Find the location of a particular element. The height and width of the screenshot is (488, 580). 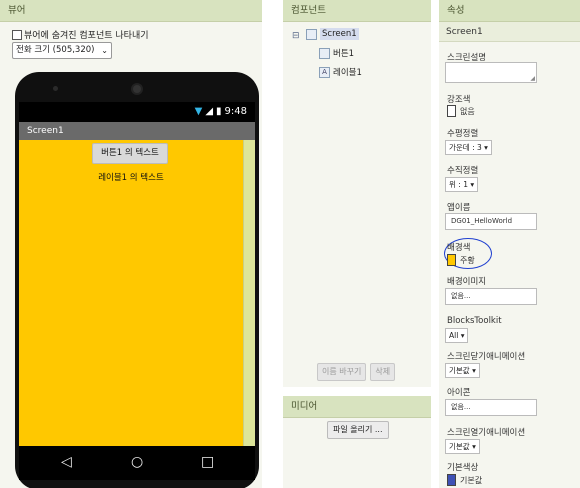

bgcolor-swatch is located at coordinates (451, 260).